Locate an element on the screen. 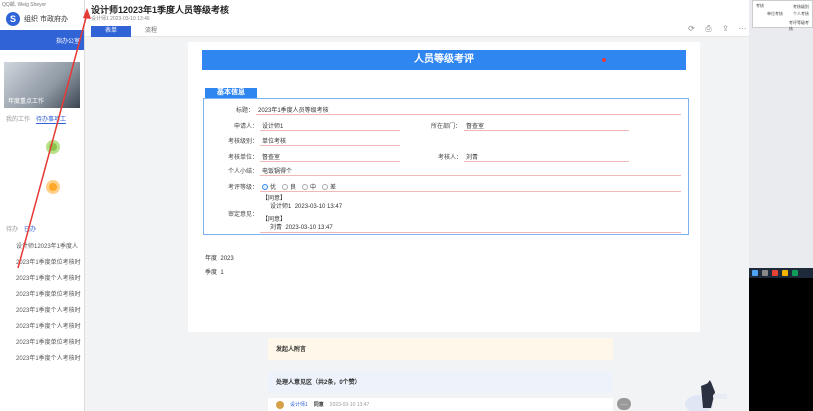  handler-opinion-row: 设计师1 同意 2023-03-10 13:47 is located at coordinates (440, 404).